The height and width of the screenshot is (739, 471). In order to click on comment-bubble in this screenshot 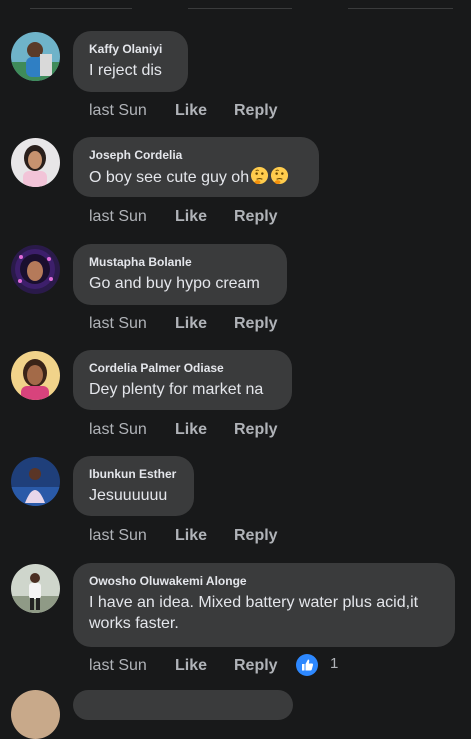, I will do `click(183, 705)`.